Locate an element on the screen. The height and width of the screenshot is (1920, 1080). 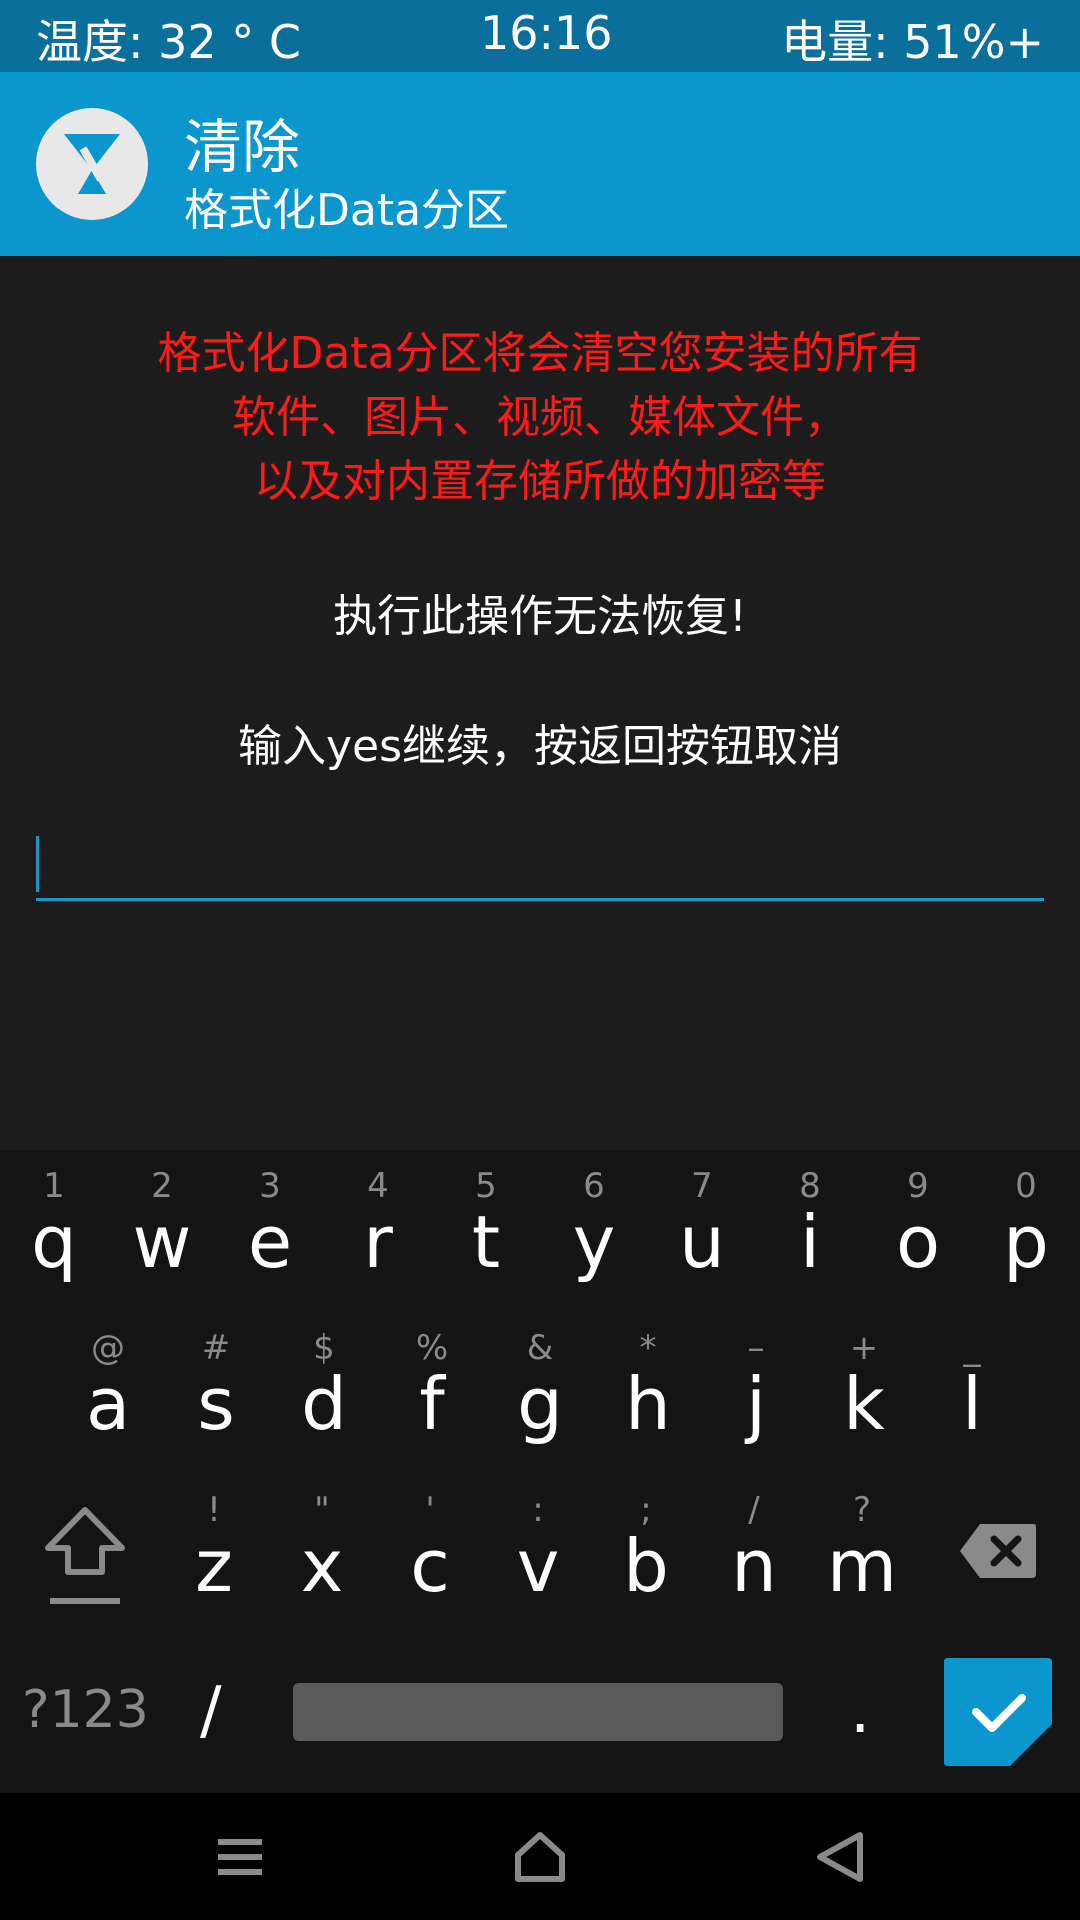
key-r: 4r is located at coordinates (378, 1238).